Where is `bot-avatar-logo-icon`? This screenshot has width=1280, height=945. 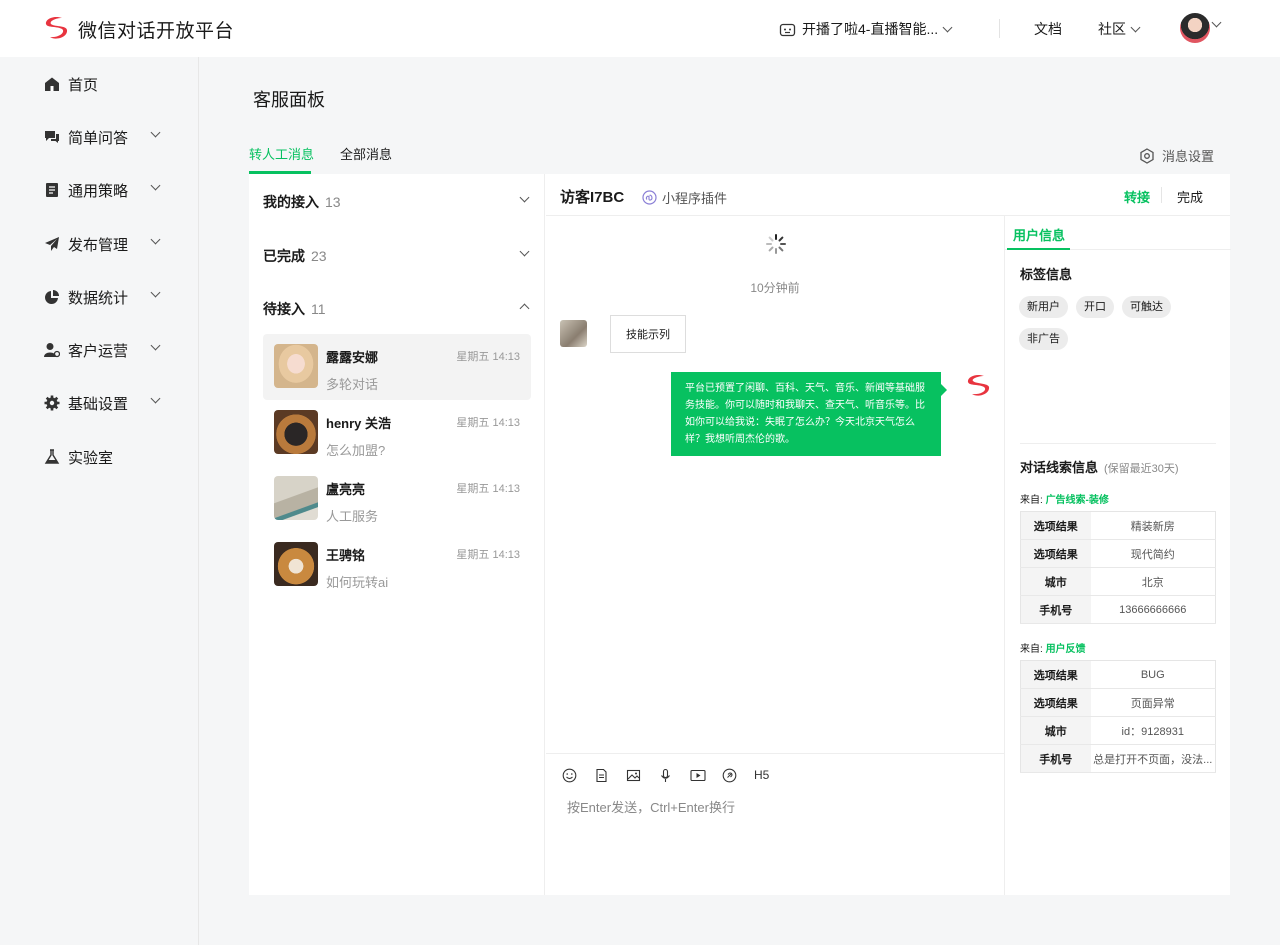 bot-avatar-logo-icon is located at coordinates (978, 385).